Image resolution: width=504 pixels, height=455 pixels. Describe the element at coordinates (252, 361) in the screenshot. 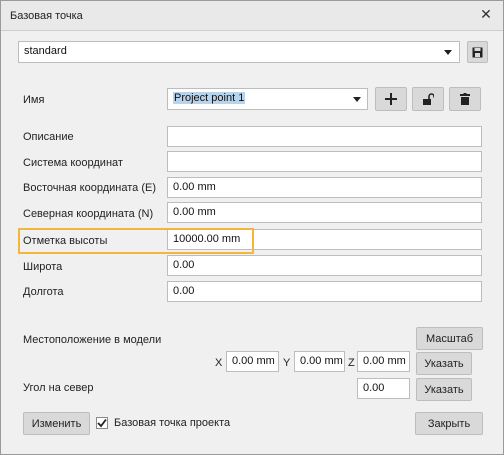

I see `model-x-field: 0.00 mm` at that location.